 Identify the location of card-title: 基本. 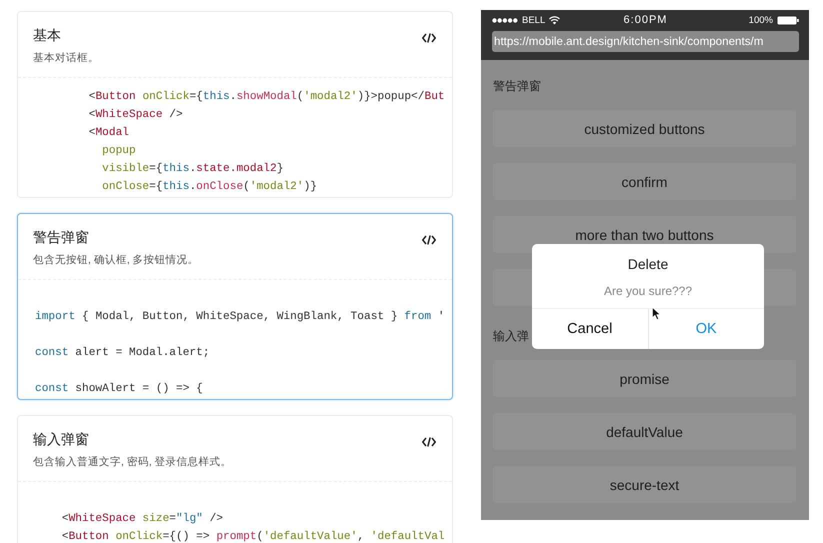
(47, 36).